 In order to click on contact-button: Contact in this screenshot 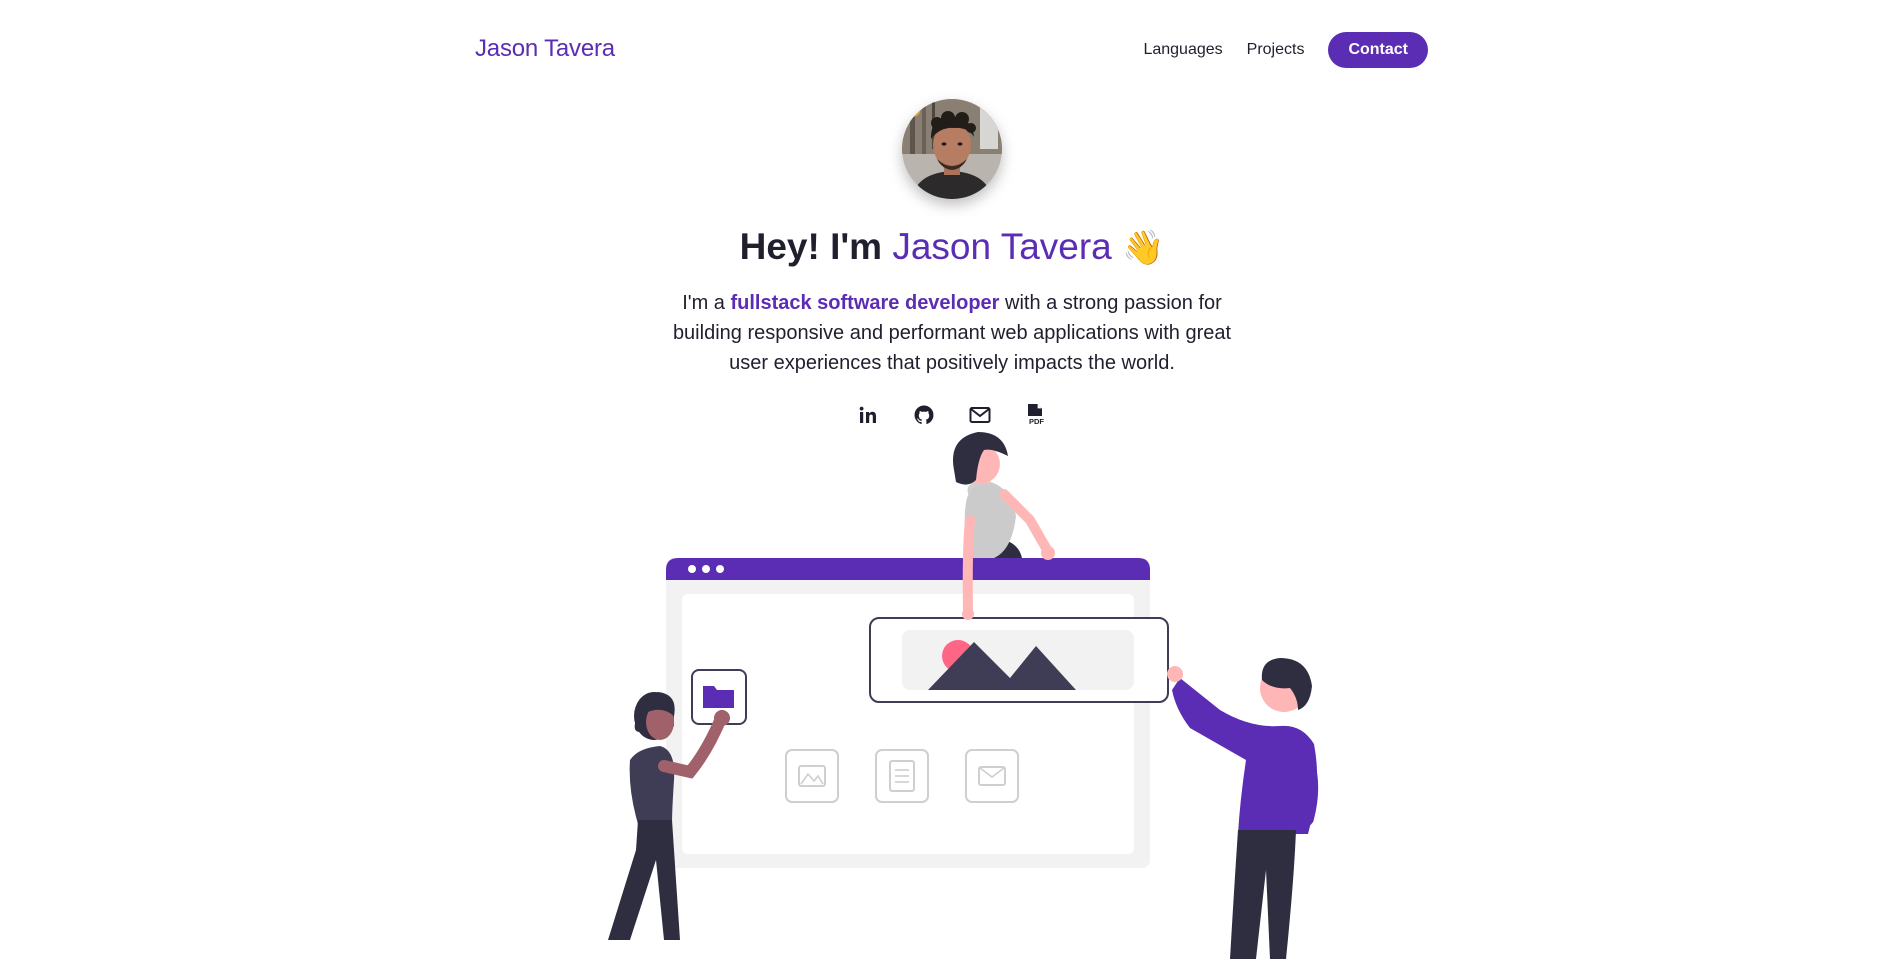, I will do `click(1378, 50)`.